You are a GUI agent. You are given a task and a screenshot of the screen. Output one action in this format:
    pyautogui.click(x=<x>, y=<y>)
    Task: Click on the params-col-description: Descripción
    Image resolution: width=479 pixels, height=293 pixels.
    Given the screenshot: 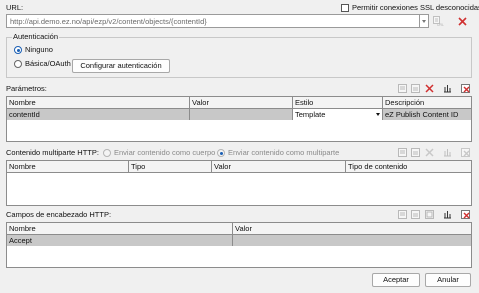 What is the action you would take?
    pyautogui.click(x=427, y=102)
    